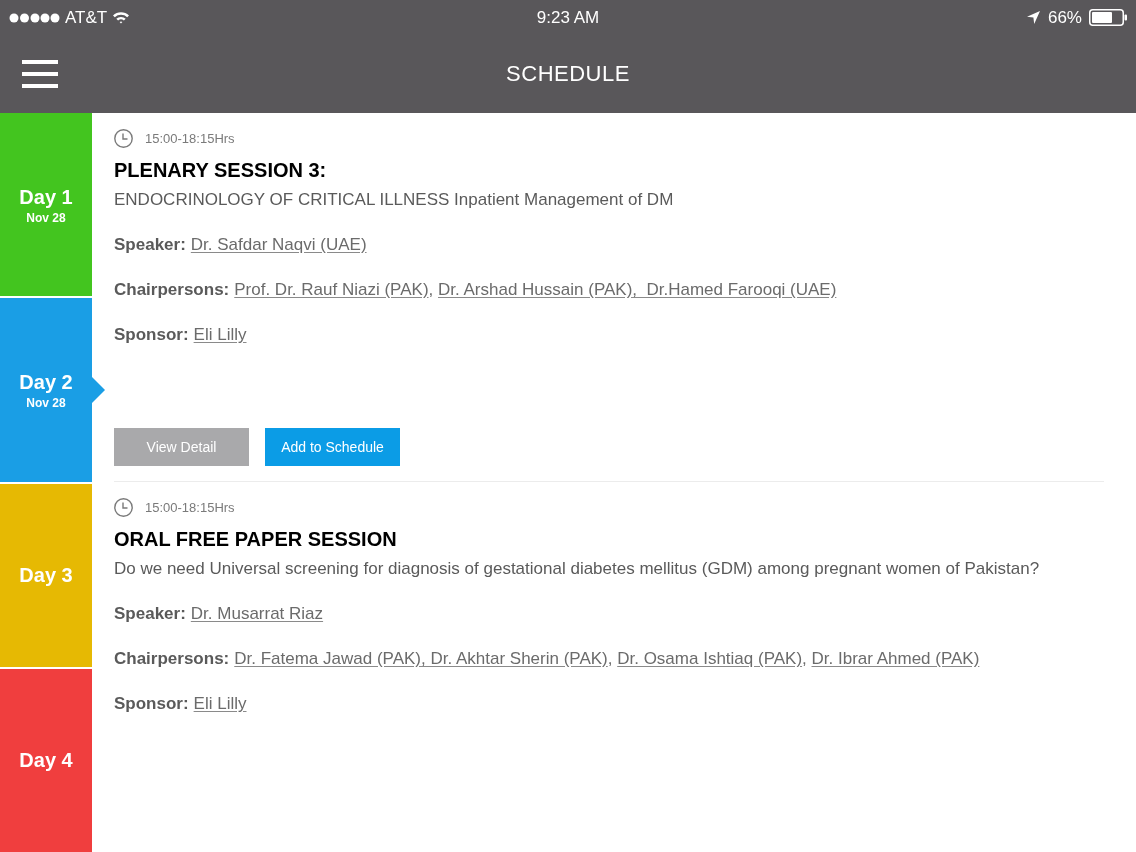  What do you see at coordinates (895, 658) in the screenshot?
I see `detail-link: Dr. Ibrar Ahmed (PAK)` at bounding box center [895, 658].